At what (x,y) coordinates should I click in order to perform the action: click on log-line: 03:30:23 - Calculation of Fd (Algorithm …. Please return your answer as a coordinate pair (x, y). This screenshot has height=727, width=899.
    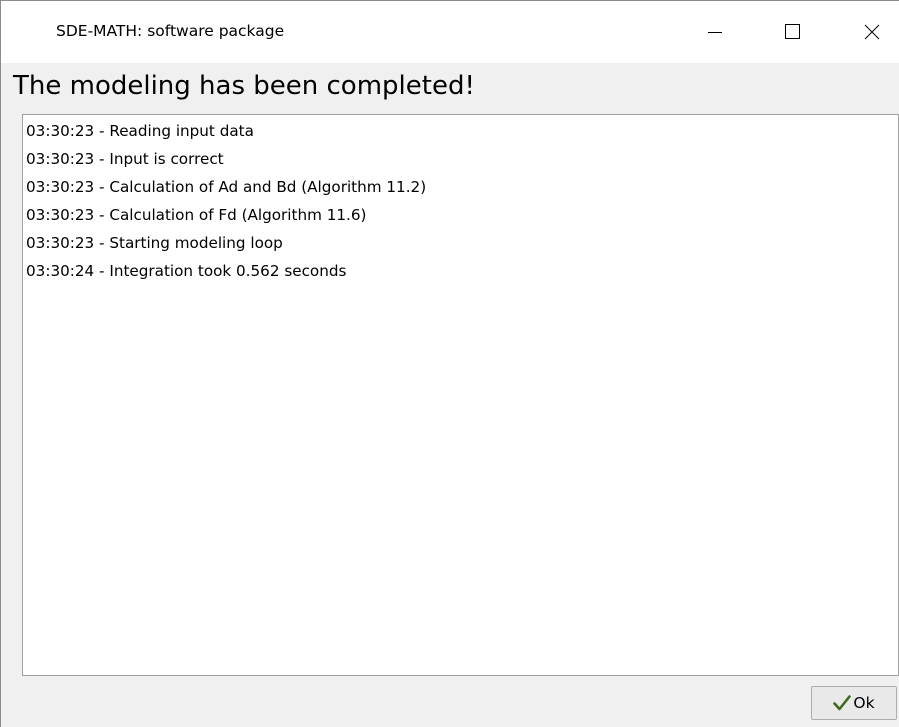
    Looking at the image, I should click on (196, 215).